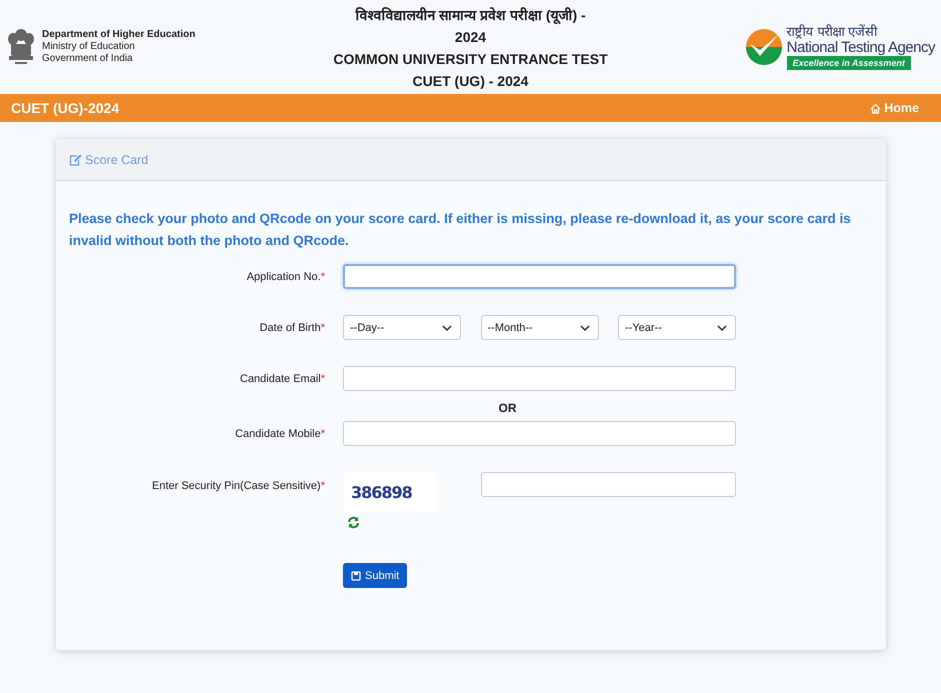  Describe the element at coordinates (470, 37) in the screenshot. I see `page-title: 2024` at that location.